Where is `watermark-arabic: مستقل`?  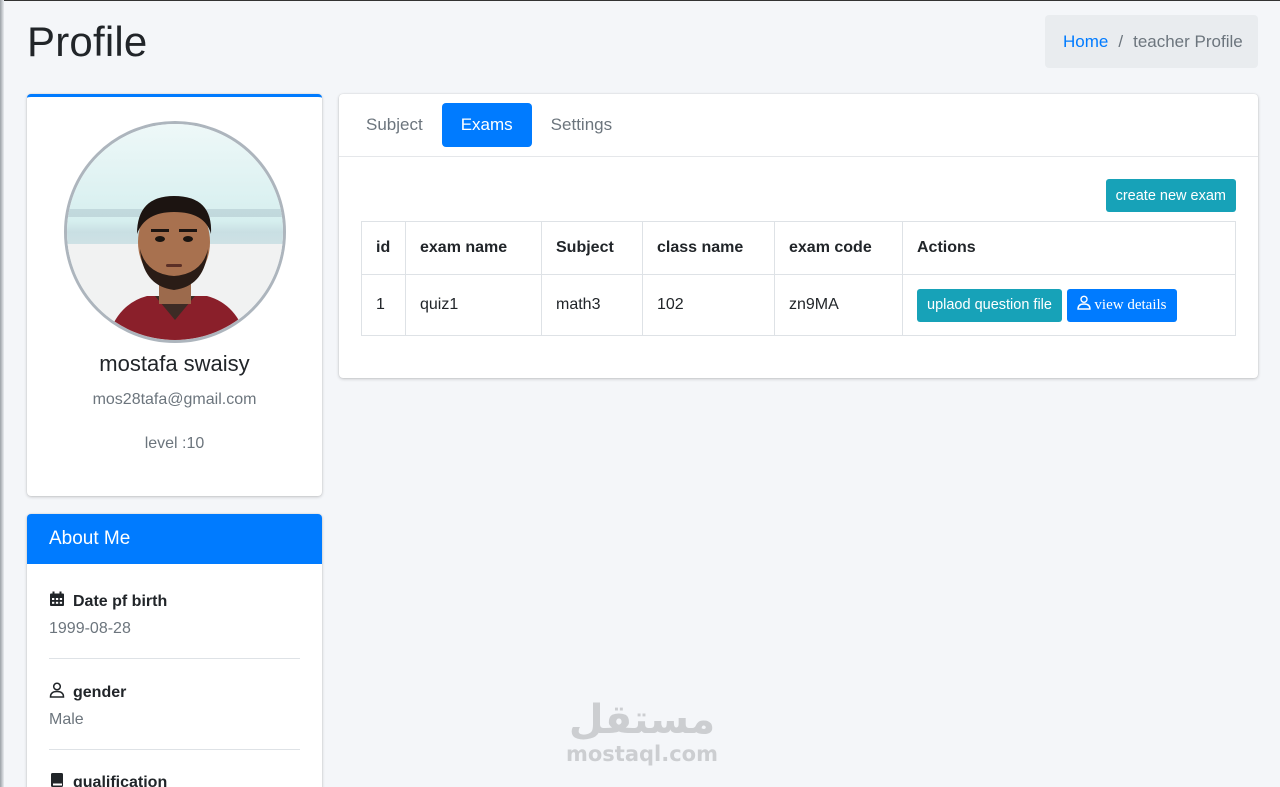 watermark-arabic: مستقل is located at coordinates (642, 720).